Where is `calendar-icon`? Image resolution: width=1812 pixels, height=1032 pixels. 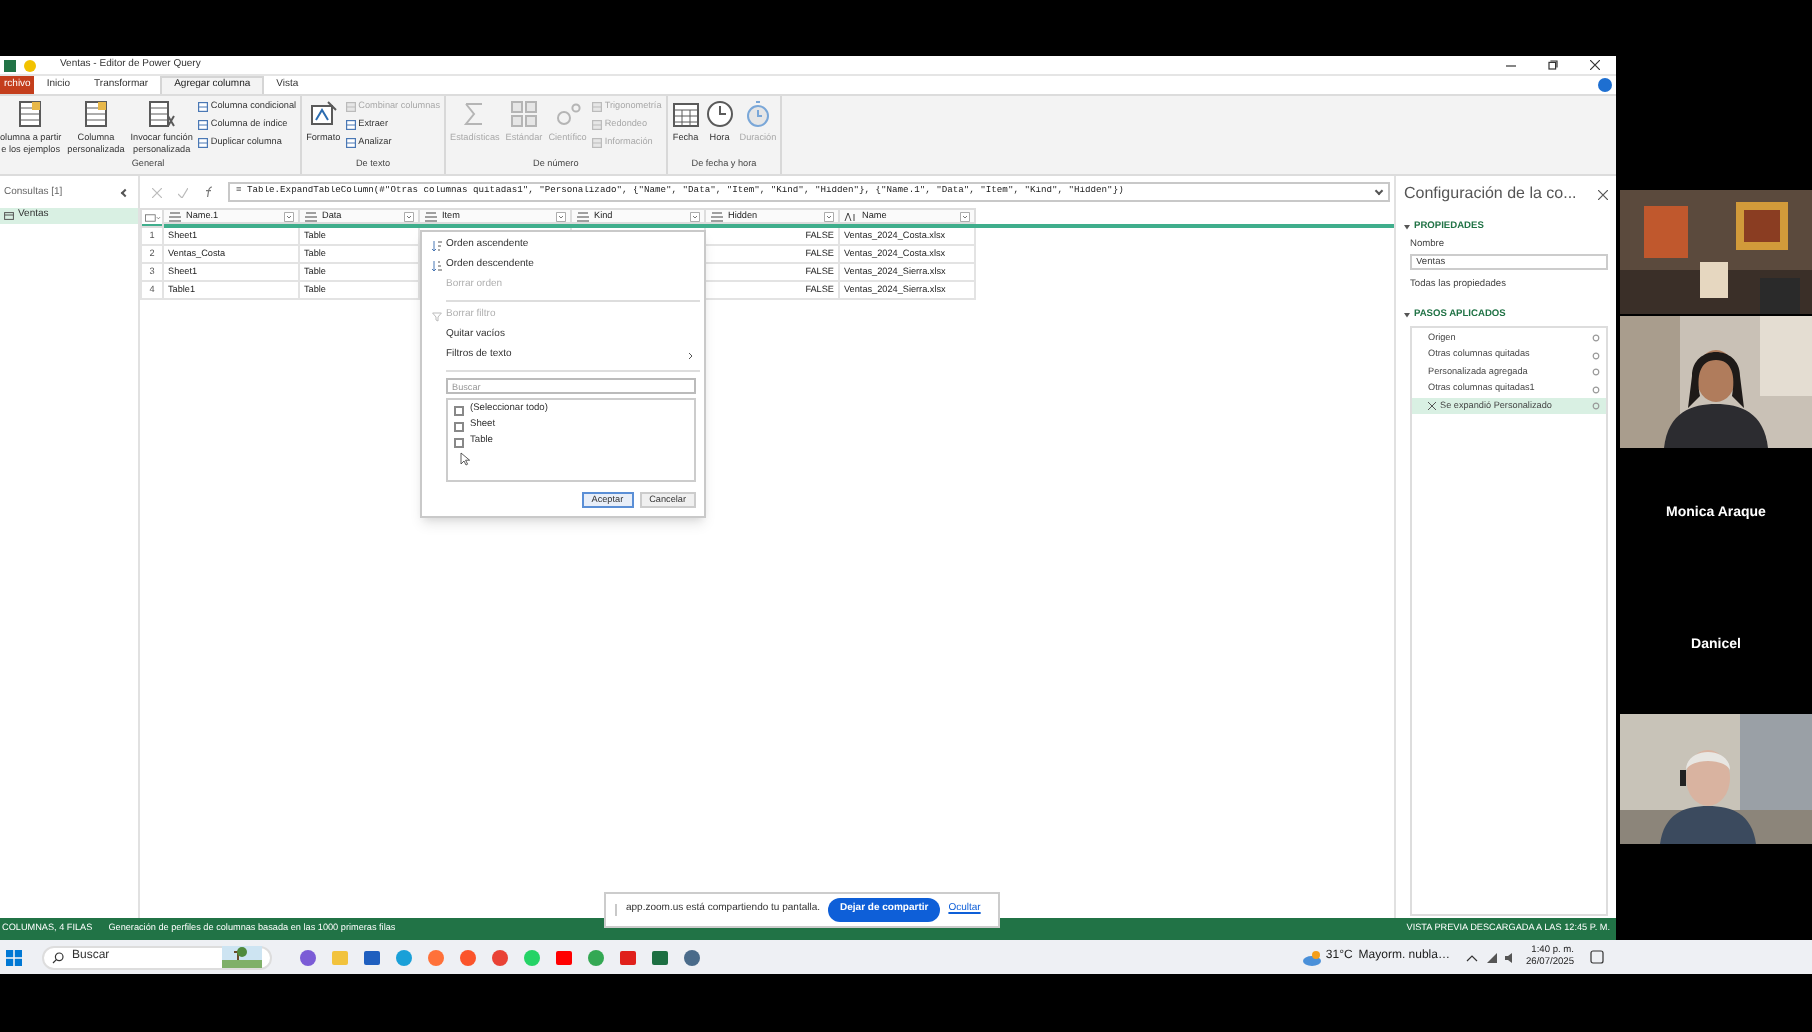
calendar-icon is located at coordinates (685, 114).